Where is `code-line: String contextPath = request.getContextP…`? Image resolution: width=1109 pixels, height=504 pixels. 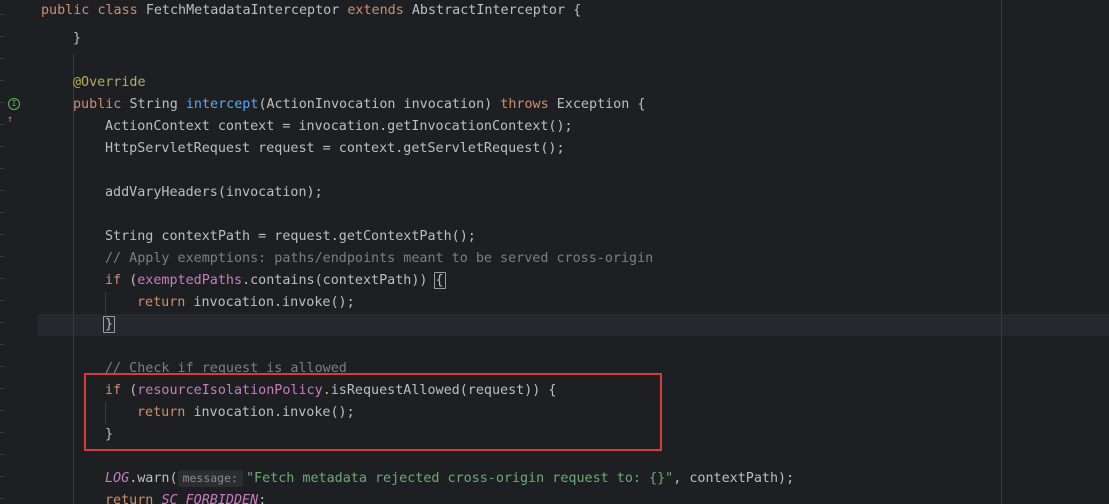
code-line: String contextPath = request.getContextP… is located at coordinates (290, 237).